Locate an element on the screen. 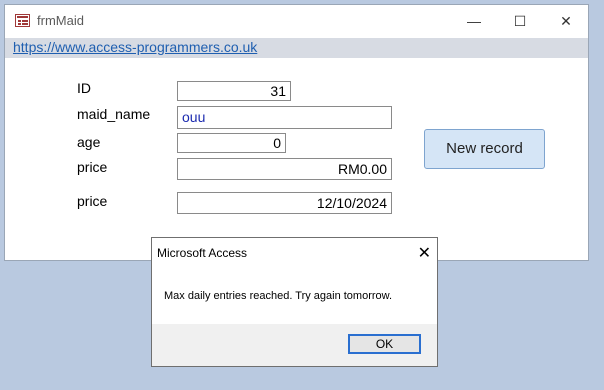 This screenshot has height=390, width=604. price-field: RM0.00 is located at coordinates (284, 169).